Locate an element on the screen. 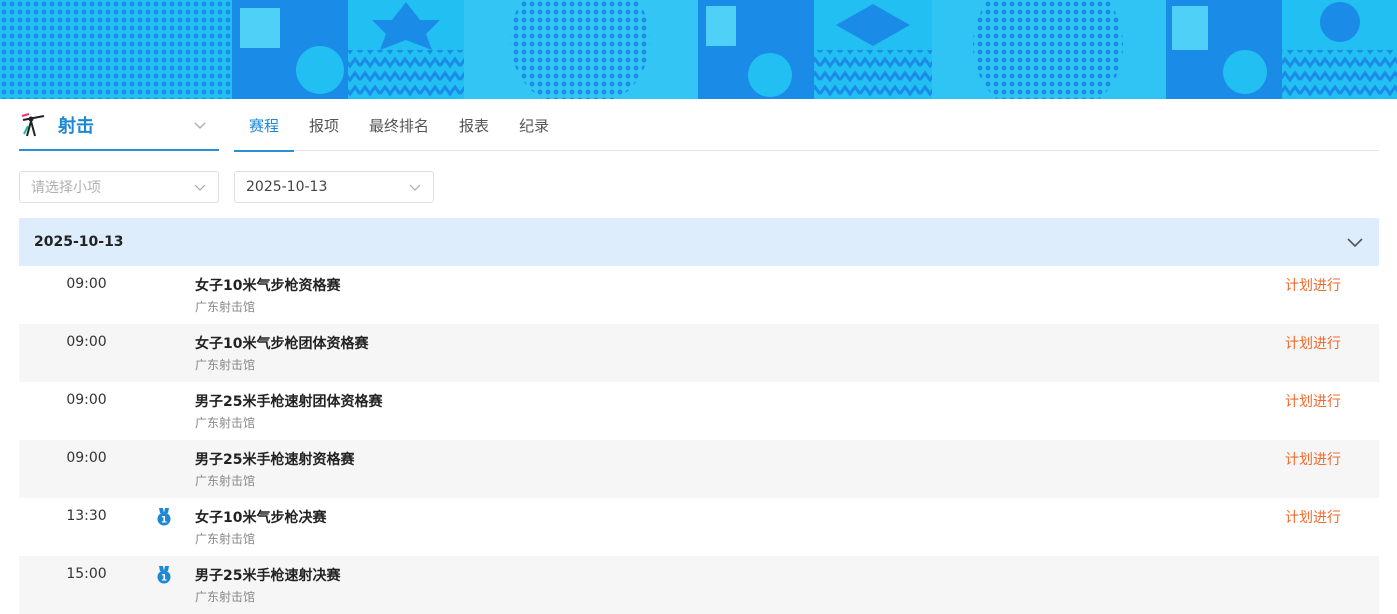  table-row: 13:30 1 女子10米气步枪决赛 广东射击馆 计划进行 is located at coordinates (699, 527).